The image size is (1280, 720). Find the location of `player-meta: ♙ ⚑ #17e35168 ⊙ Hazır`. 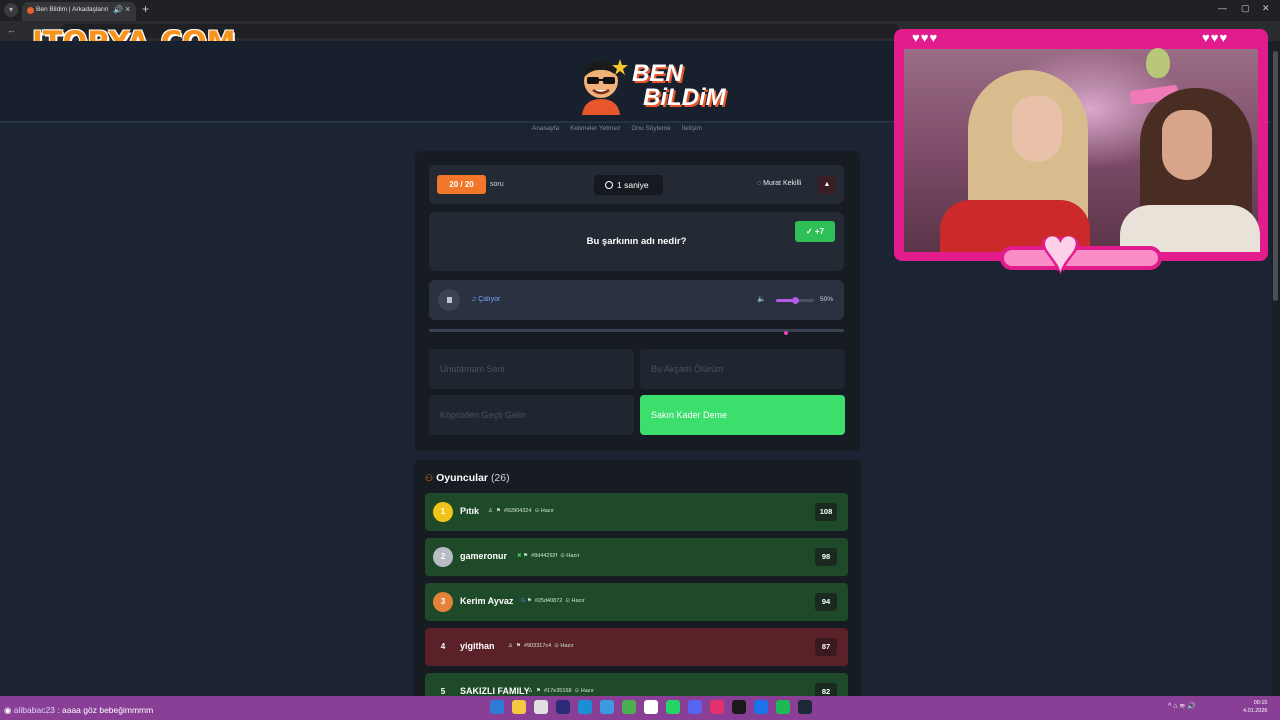

player-meta: ♙ ⚑ #17e35168 ⊙ Hazır is located at coordinates (561, 691).